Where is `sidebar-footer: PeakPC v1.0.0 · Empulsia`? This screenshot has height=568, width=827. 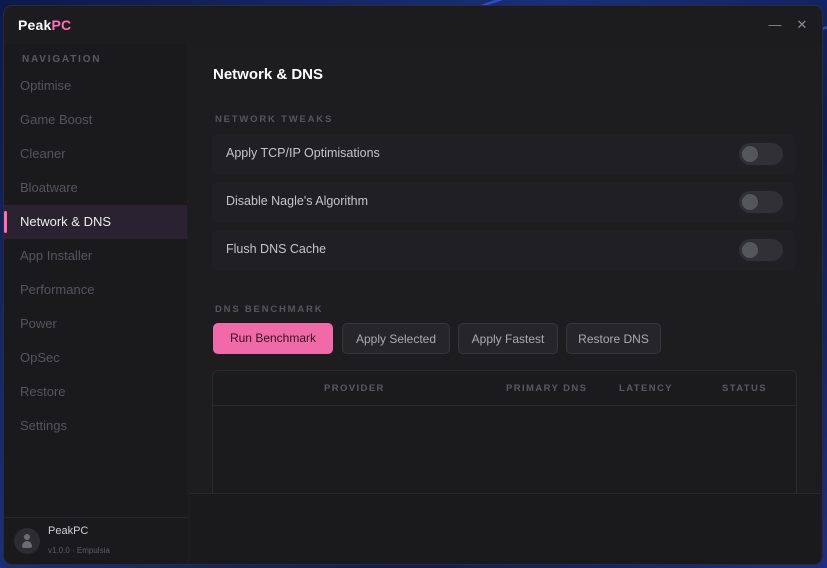 sidebar-footer: PeakPC v1.0.0 · Empulsia is located at coordinates (95, 540).